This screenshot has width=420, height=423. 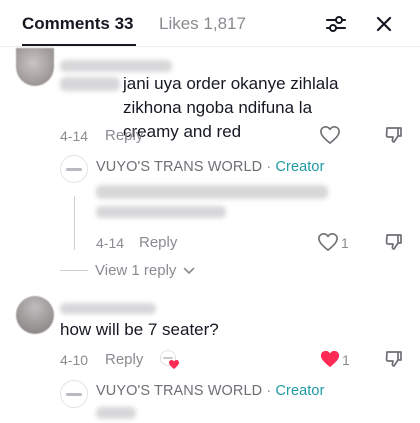 What do you see at coordinates (90, 84) in the screenshot?
I see `blurred-text` at bounding box center [90, 84].